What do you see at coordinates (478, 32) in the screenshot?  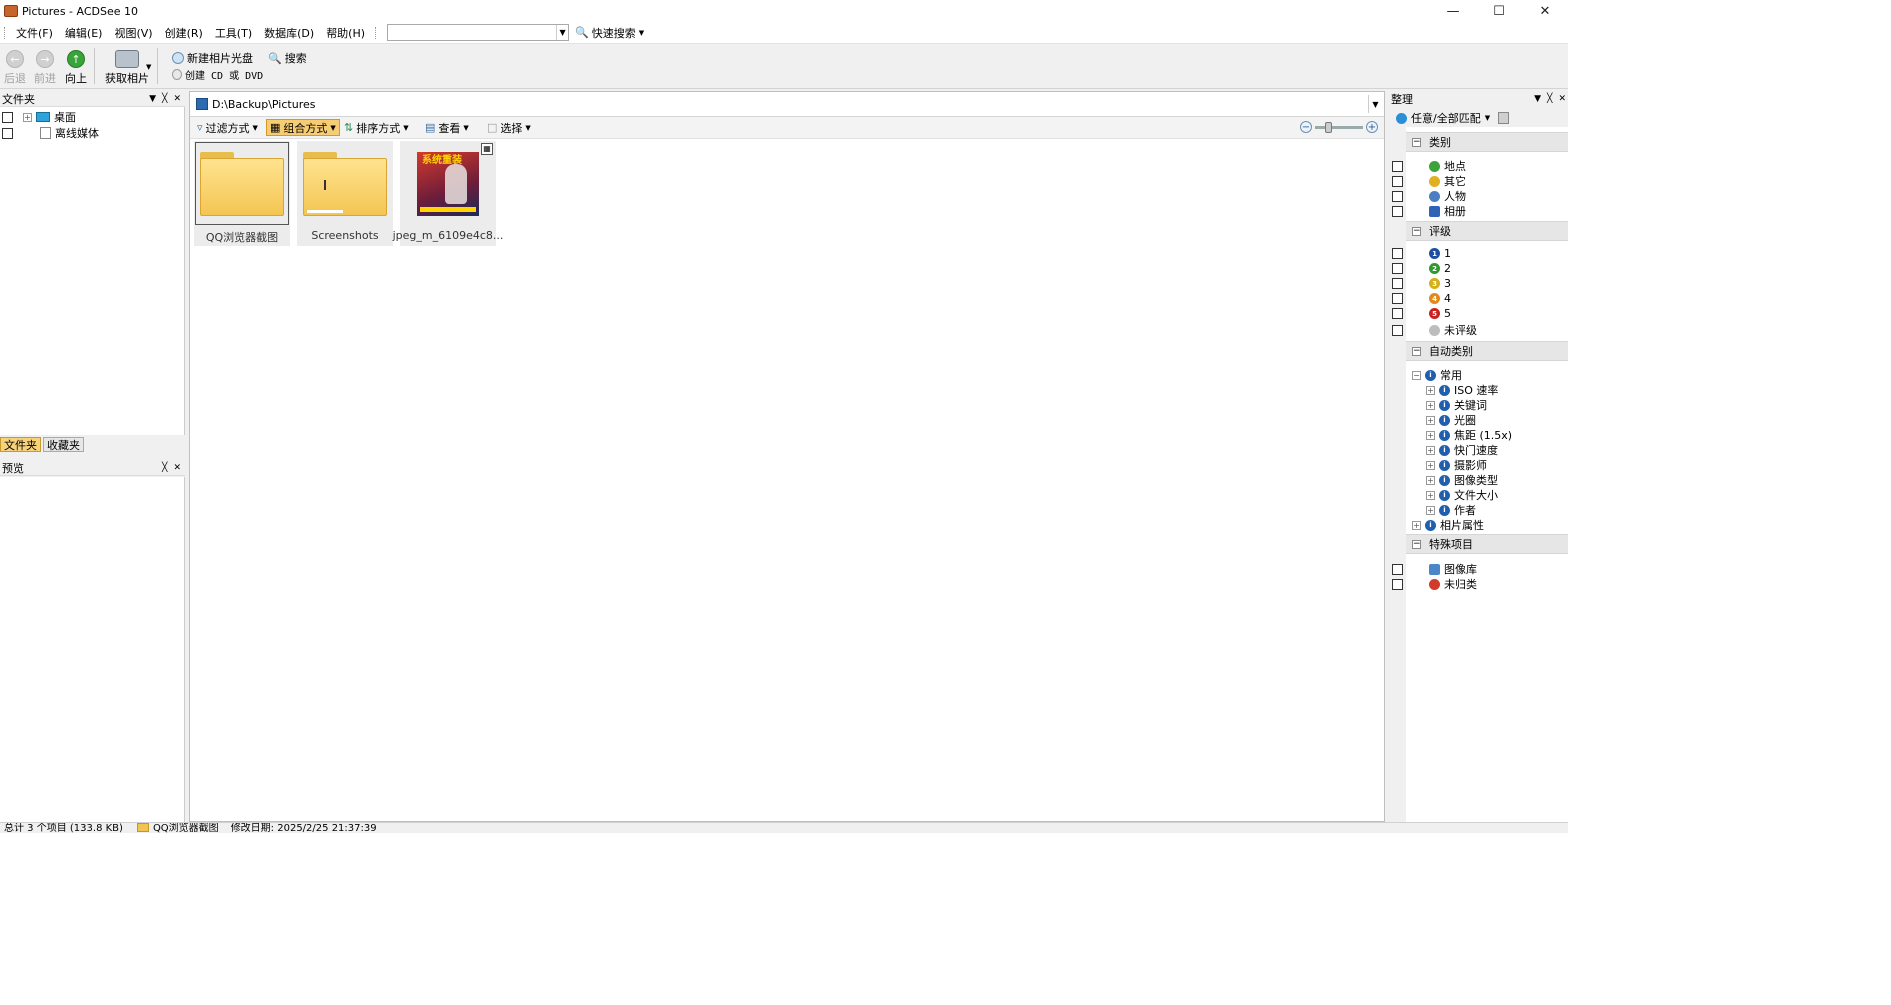 I see `quick-search-input: ▼` at bounding box center [478, 32].